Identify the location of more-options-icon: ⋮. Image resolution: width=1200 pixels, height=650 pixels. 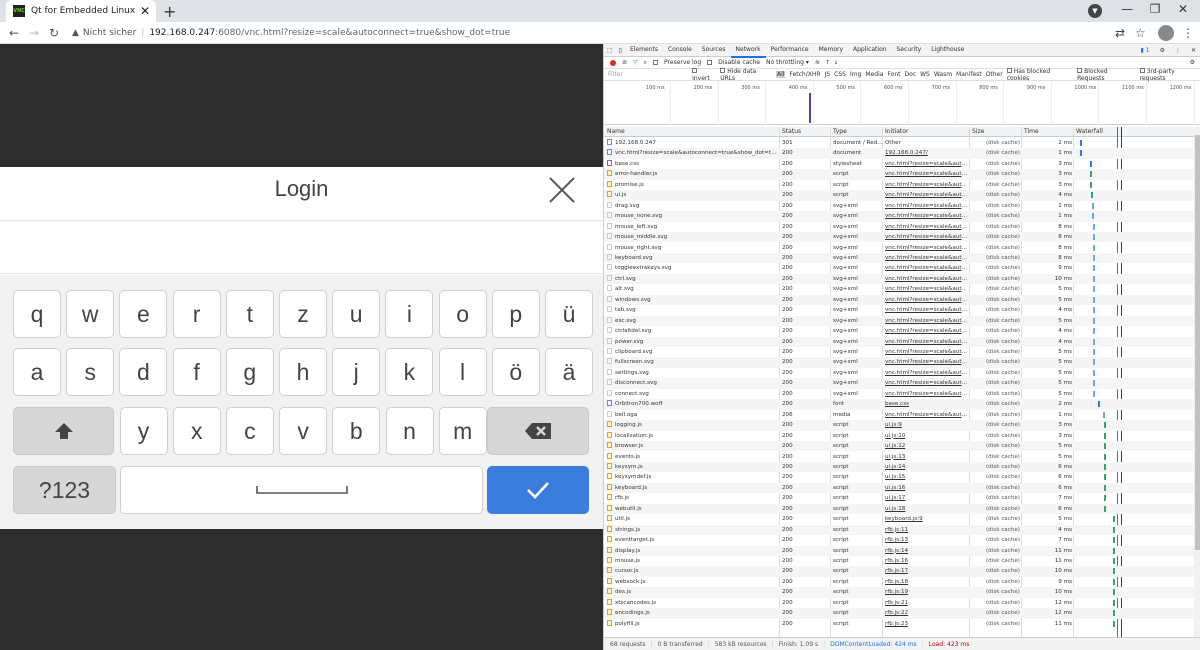
(1178, 50).